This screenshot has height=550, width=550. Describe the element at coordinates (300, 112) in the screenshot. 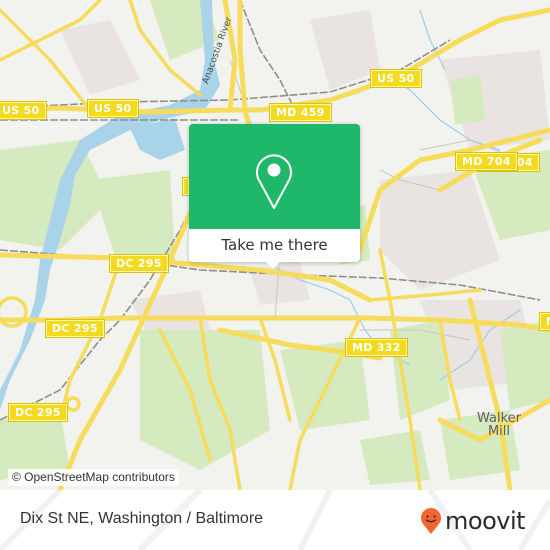

I see `highway-shield-md459: MD 459` at that location.